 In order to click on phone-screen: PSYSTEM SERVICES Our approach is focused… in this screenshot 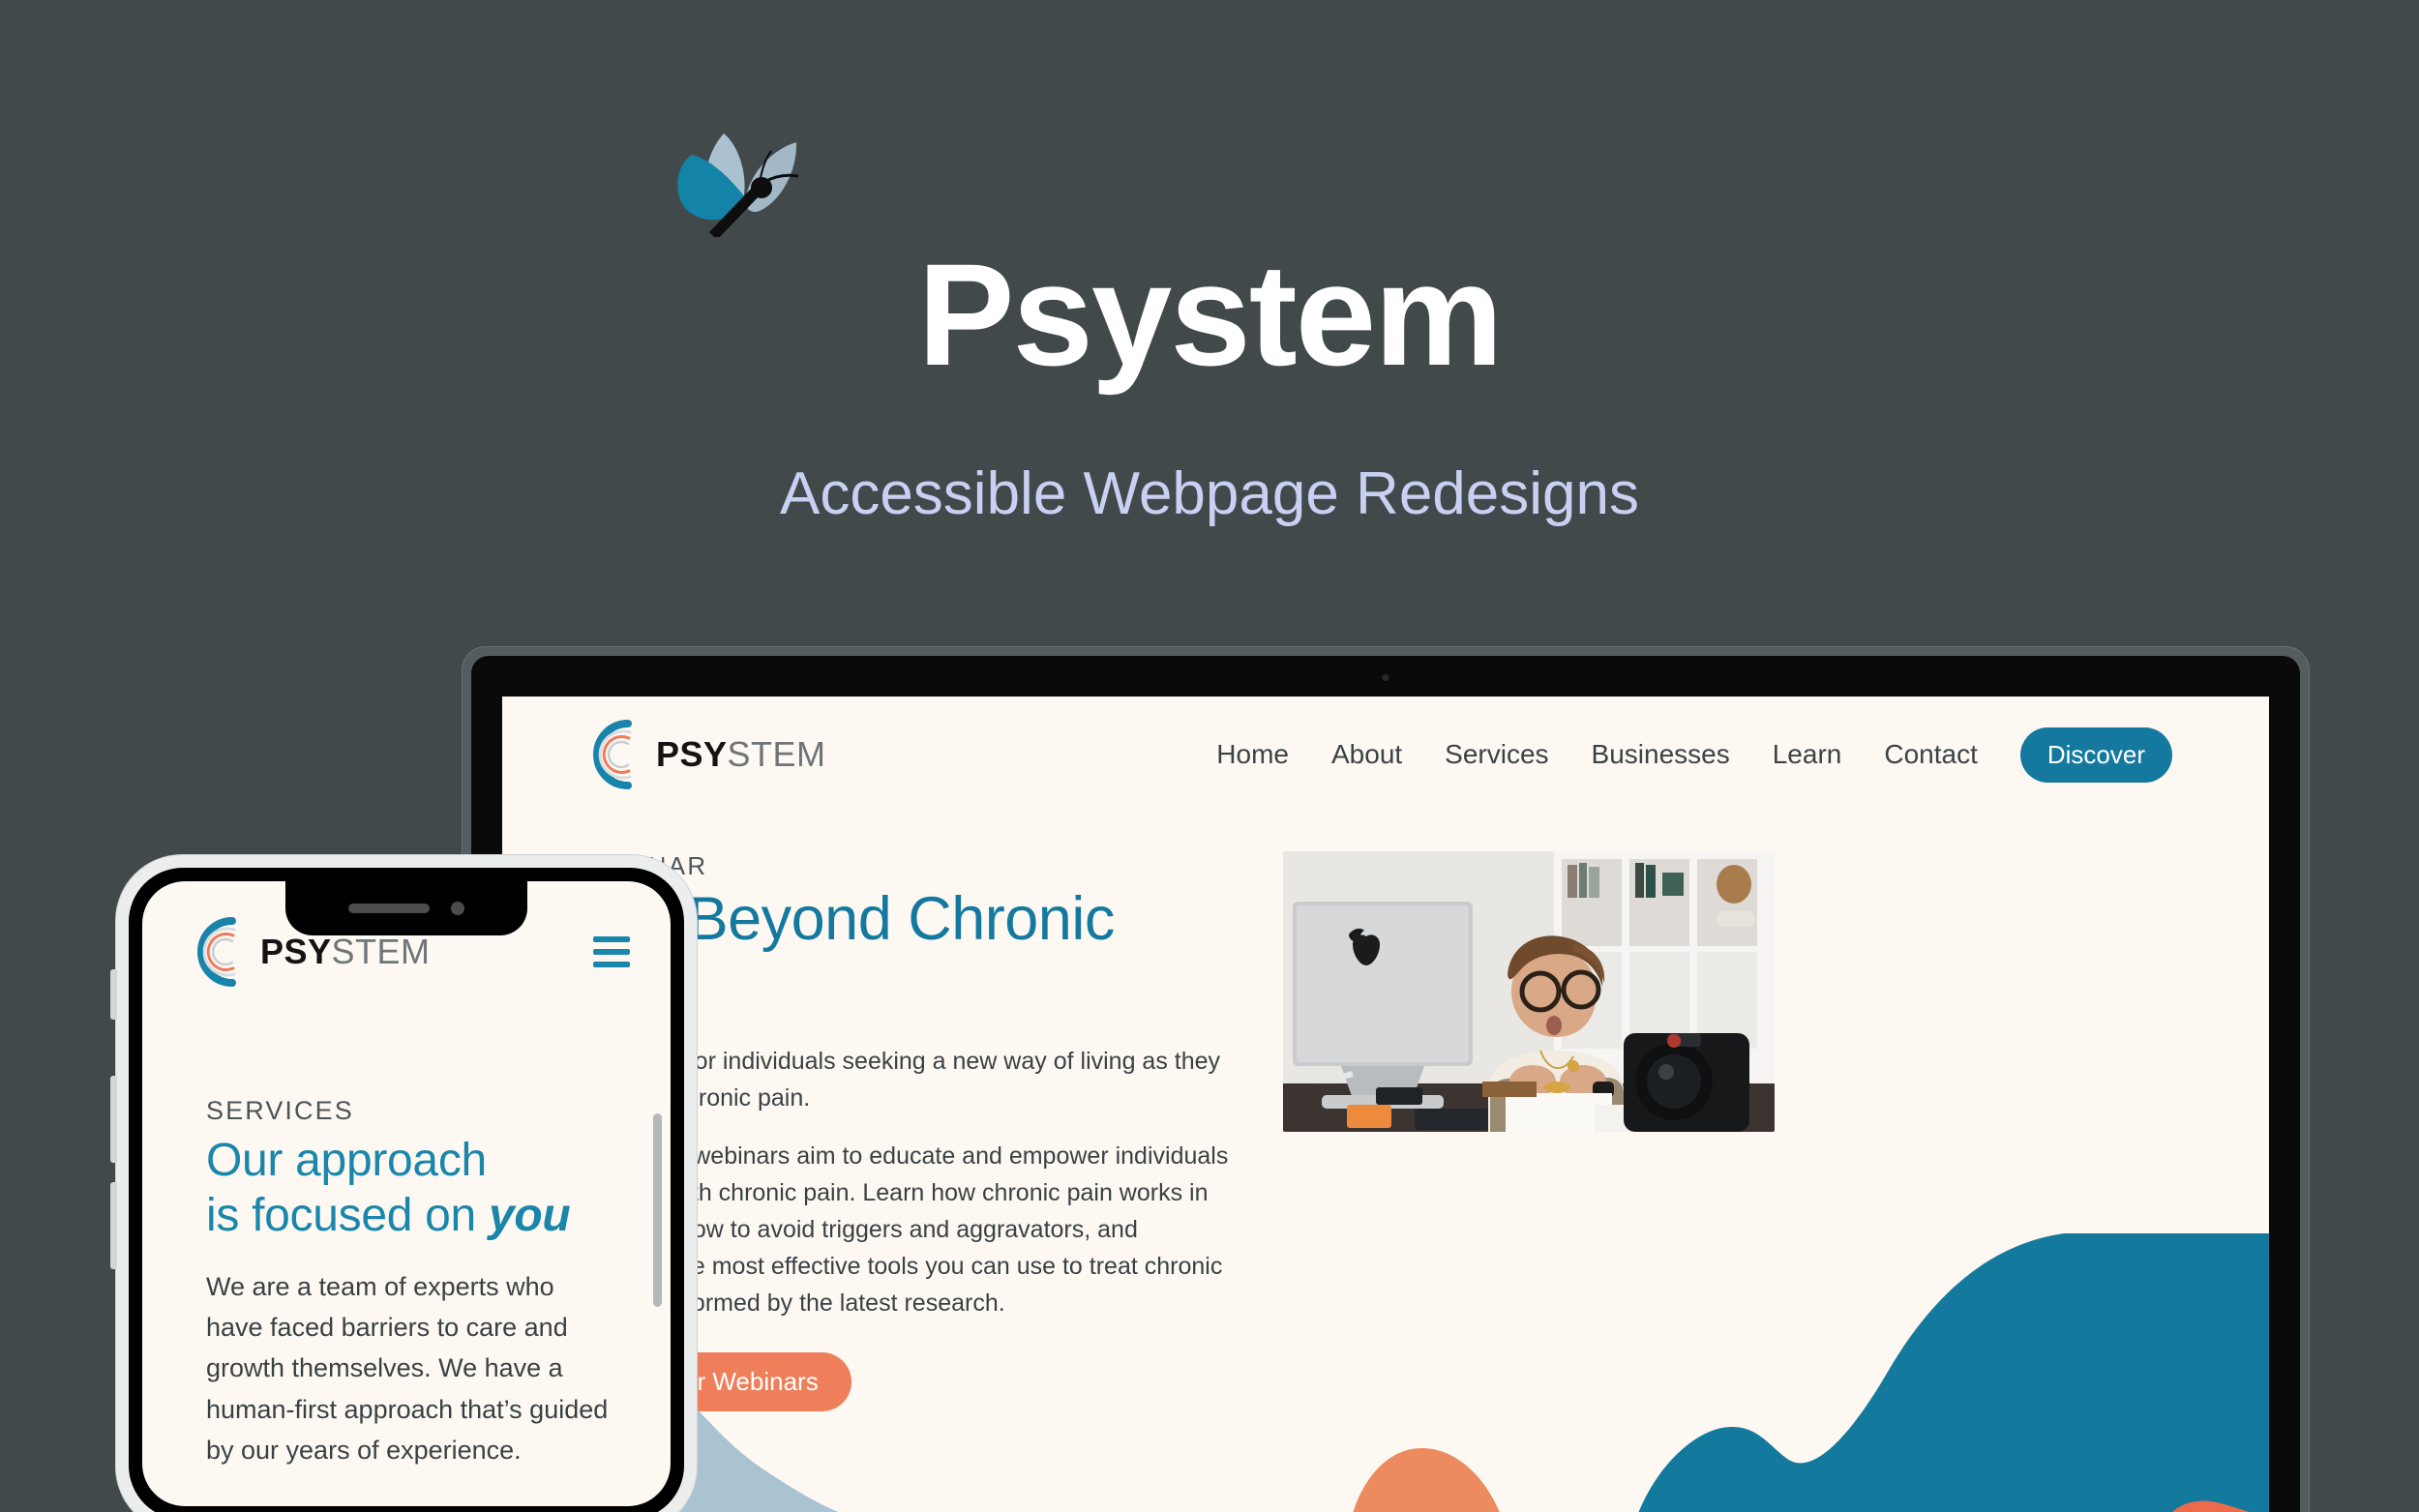, I will do `click(406, 1193)`.